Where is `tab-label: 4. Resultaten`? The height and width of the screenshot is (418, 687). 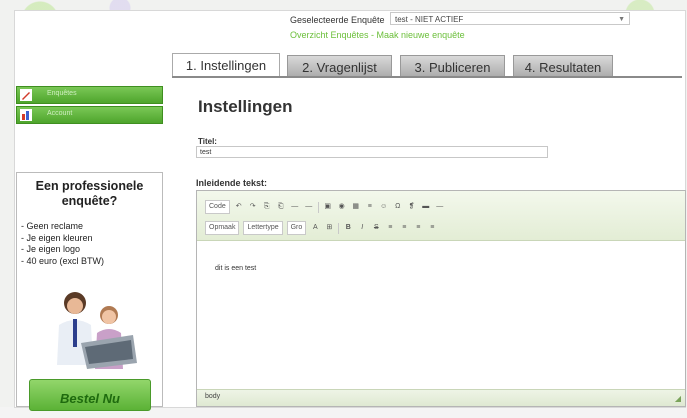 tab-label: 4. Resultaten is located at coordinates (563, 67).